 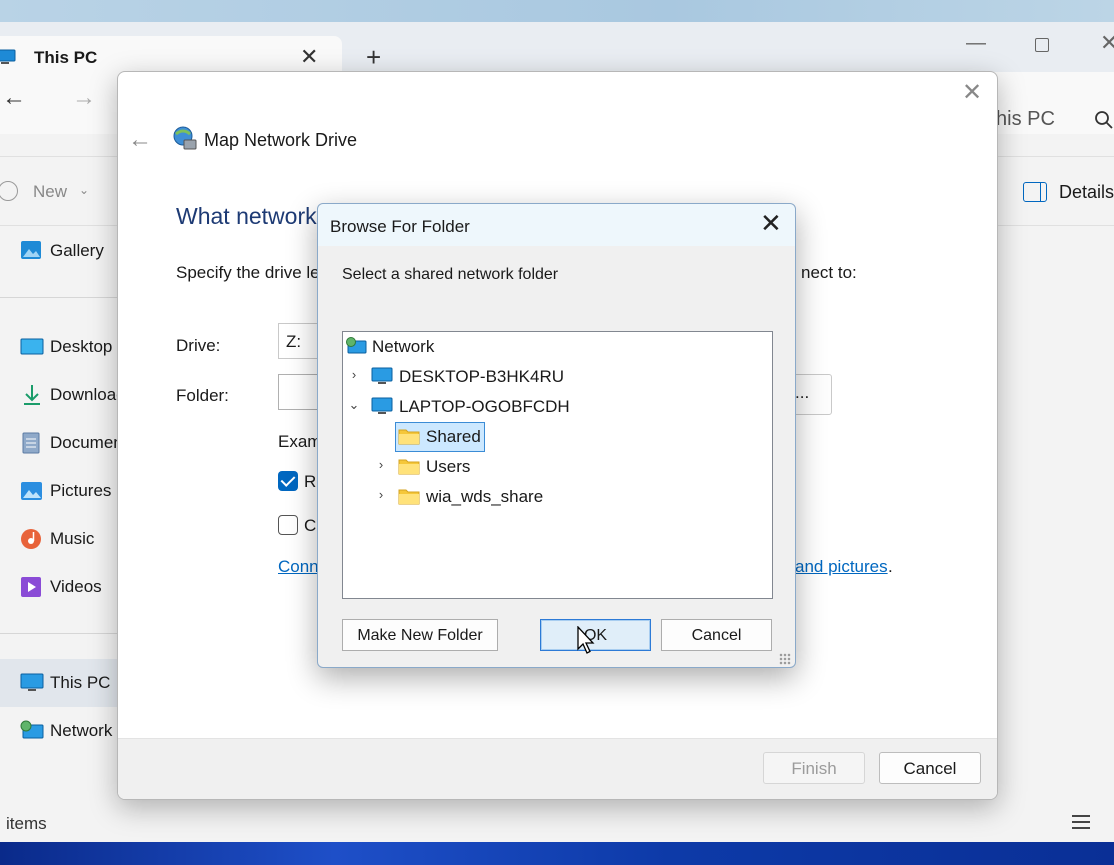 What do you see at coordinates (400, 226) in the screenshot?
I see `dialog-title: Browse For Folder` at bounding box center [400, 226].